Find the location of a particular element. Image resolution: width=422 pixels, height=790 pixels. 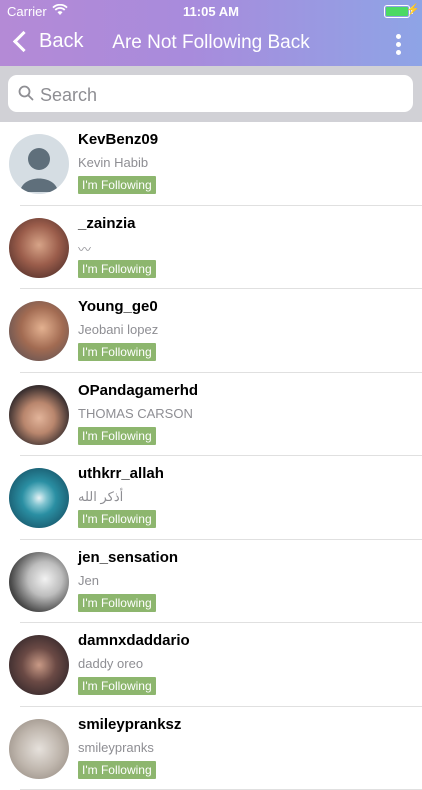

username: damnxdaddario is located at coordinates (134, 640).